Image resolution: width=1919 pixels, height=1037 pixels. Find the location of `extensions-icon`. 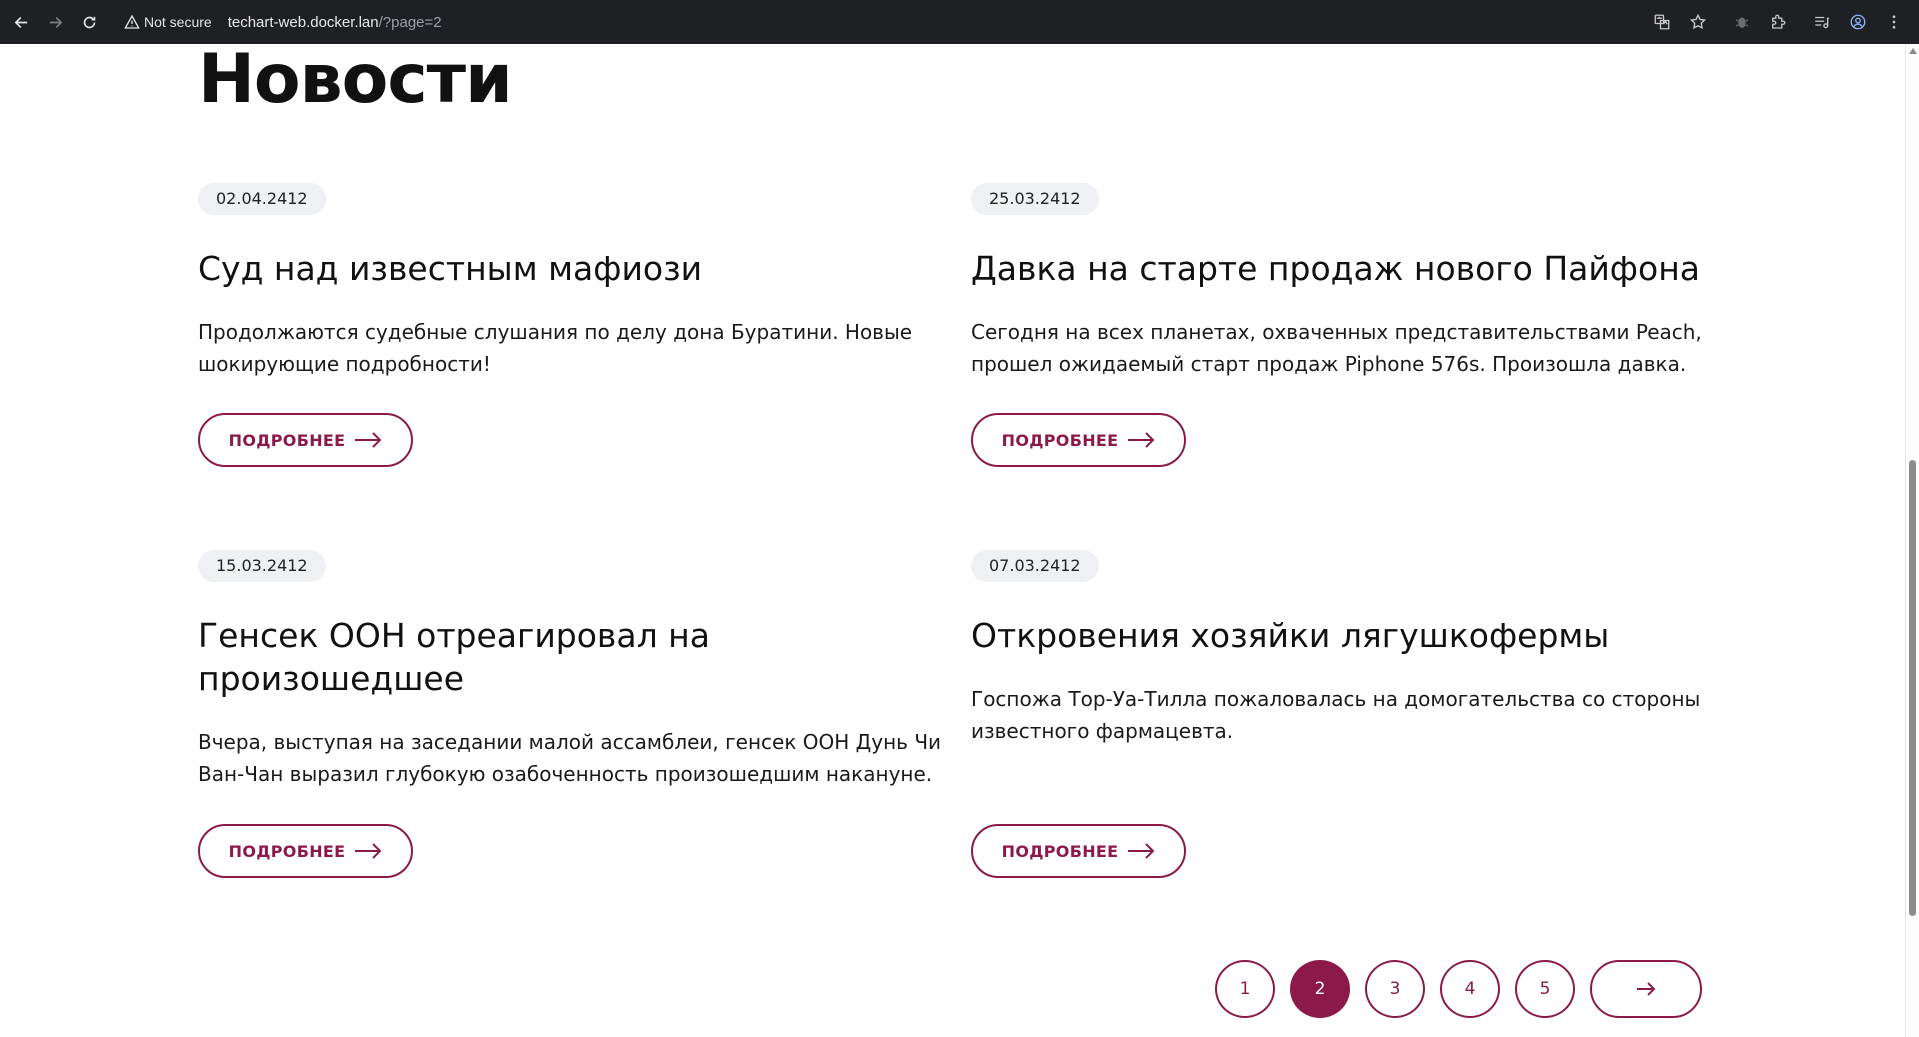

extensions-icon is located at coordinates (1778, 22).